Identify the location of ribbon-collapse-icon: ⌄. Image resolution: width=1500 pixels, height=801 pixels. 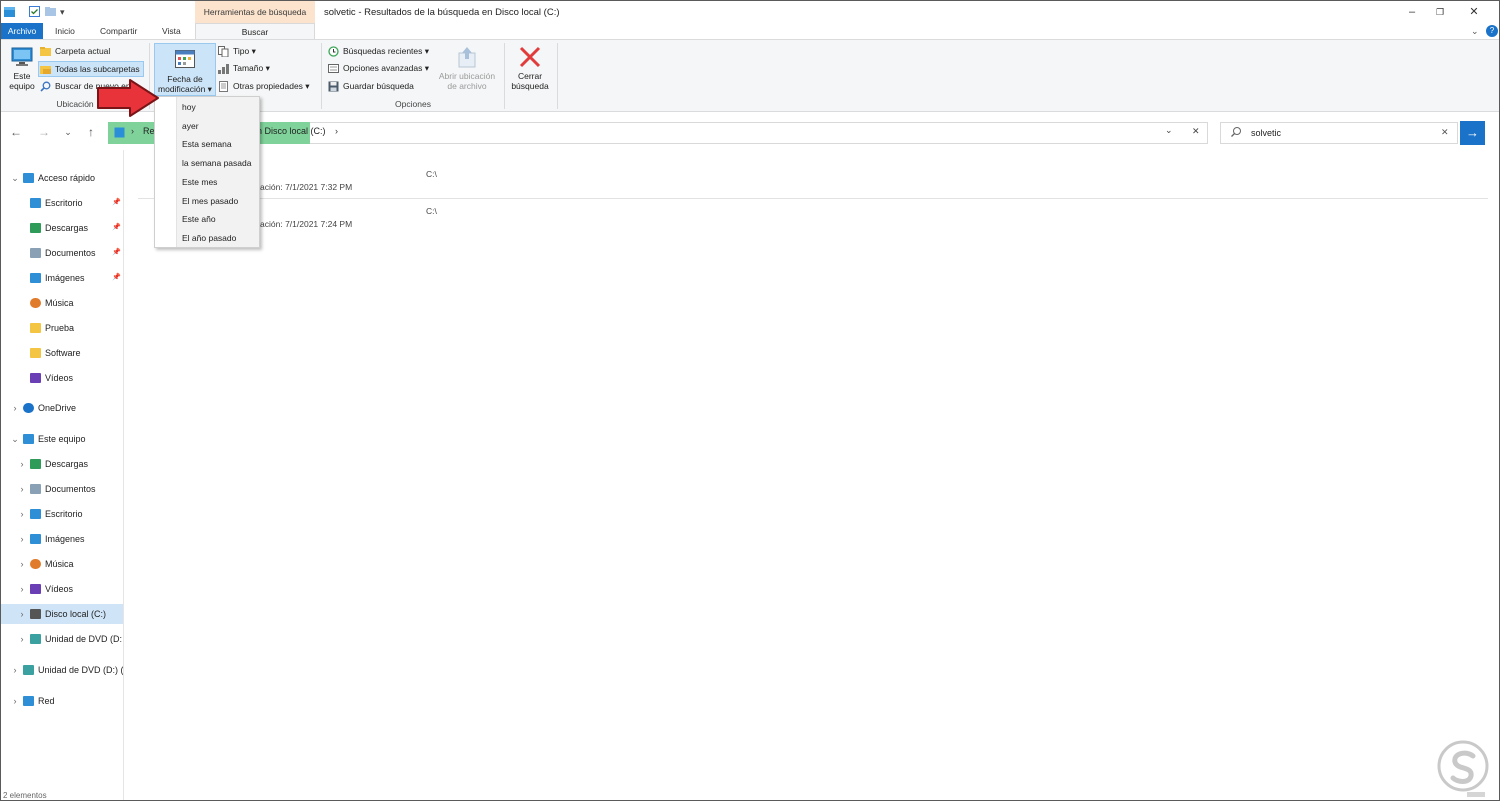
(1477, 31).